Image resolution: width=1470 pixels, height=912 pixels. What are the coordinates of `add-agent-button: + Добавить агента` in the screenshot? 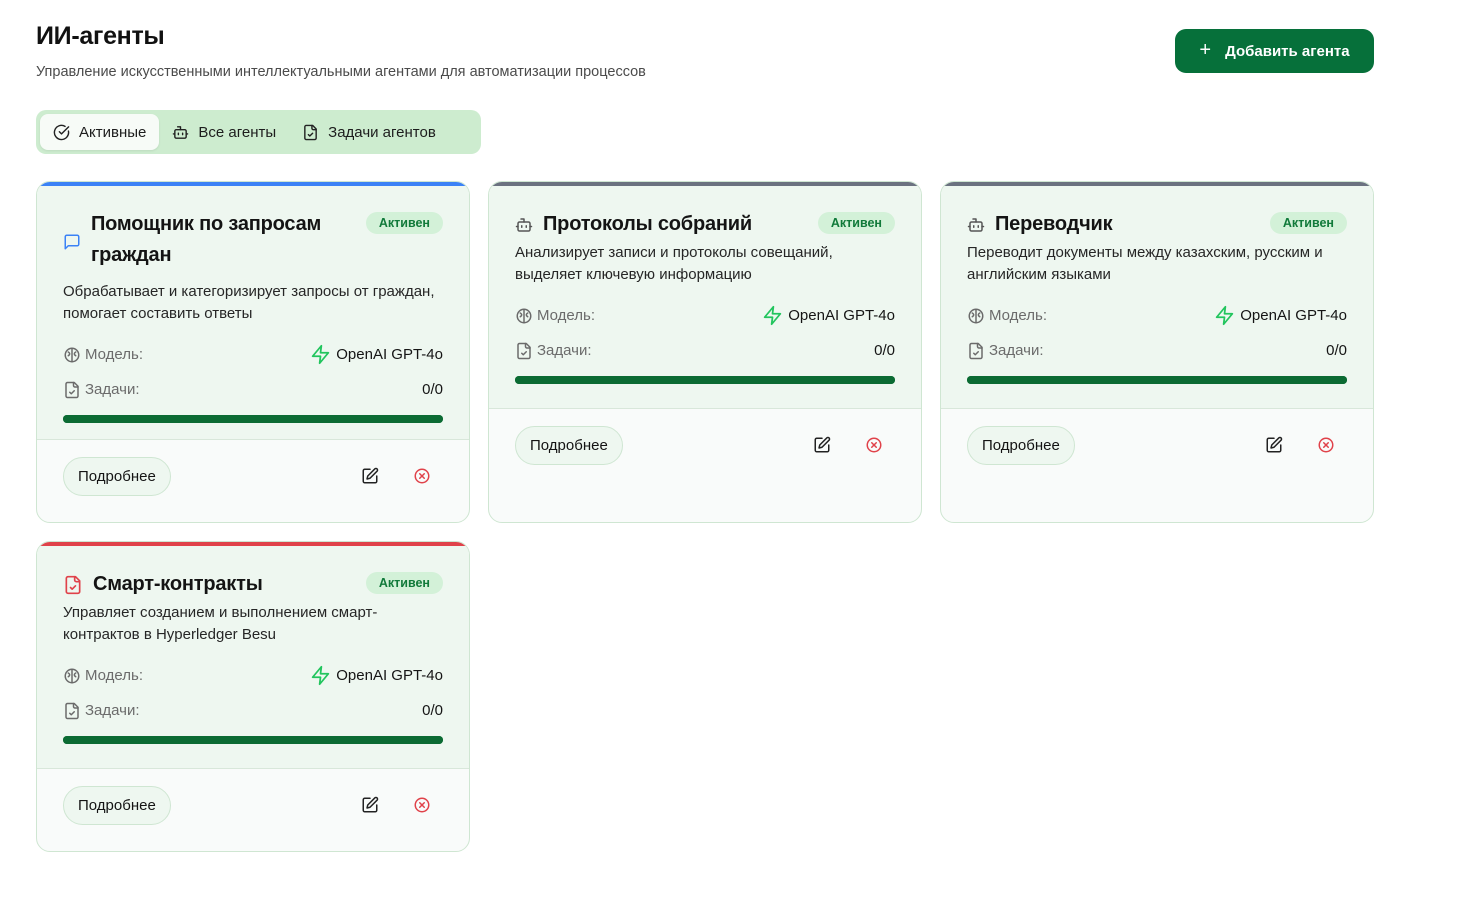 It's located at (1274, 51).